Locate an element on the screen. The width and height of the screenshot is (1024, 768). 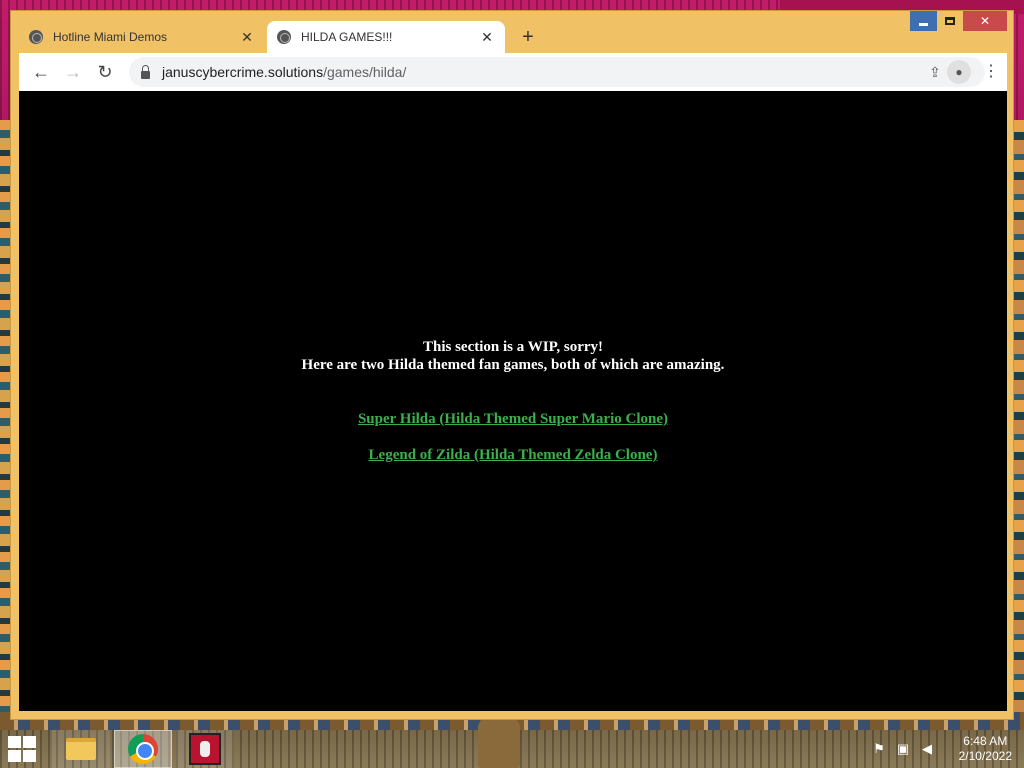
menu-dots-icon: ⋮ is located at coordinates (991, 72).